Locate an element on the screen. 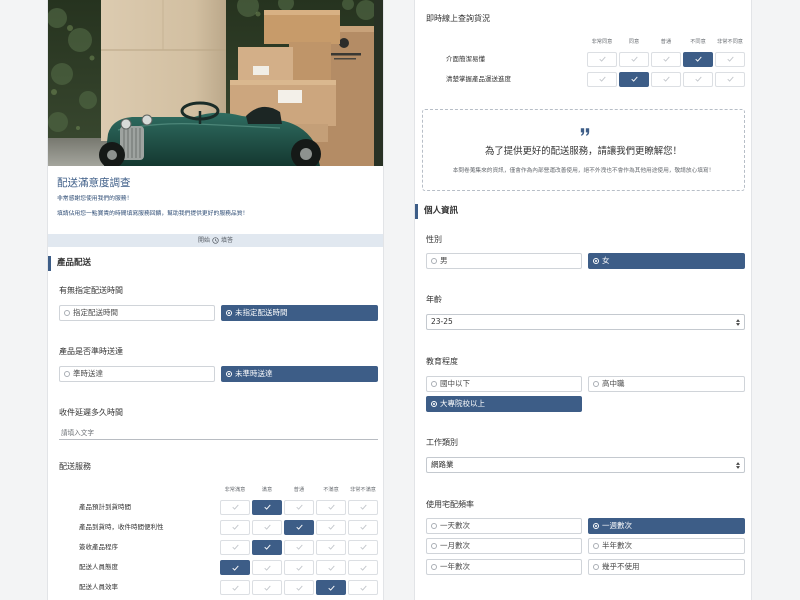 This screenshot has width=800, height=600. section-header-personal: 個人資訊 is located at coordinates (583, 211).